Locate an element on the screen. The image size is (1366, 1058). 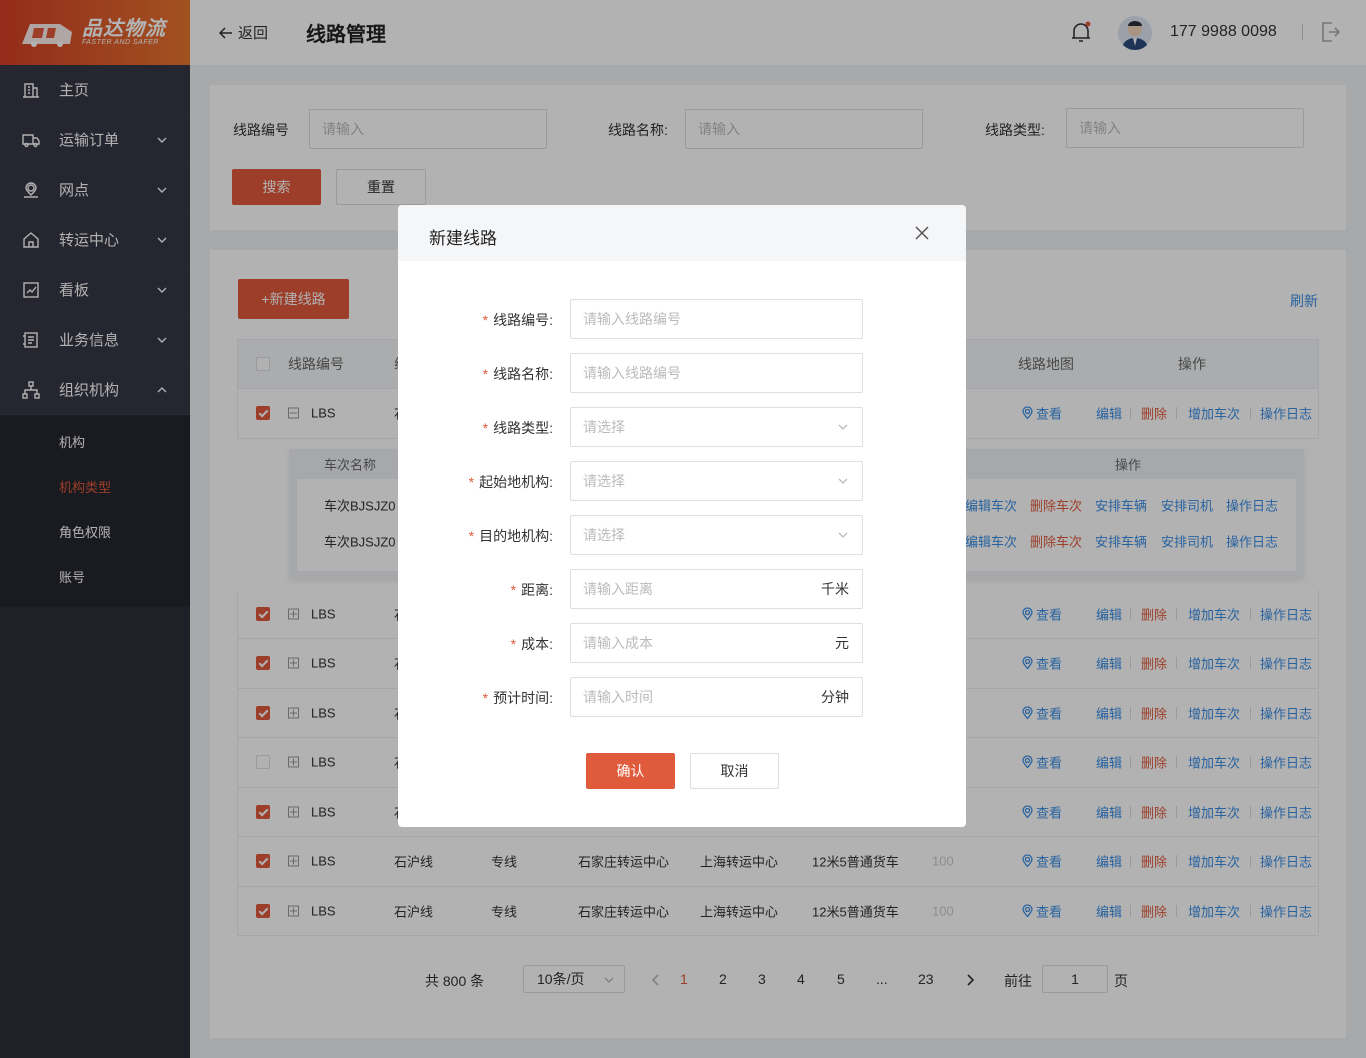
field-placeholder: 请输入成本 is located at coordinates (618, 643).